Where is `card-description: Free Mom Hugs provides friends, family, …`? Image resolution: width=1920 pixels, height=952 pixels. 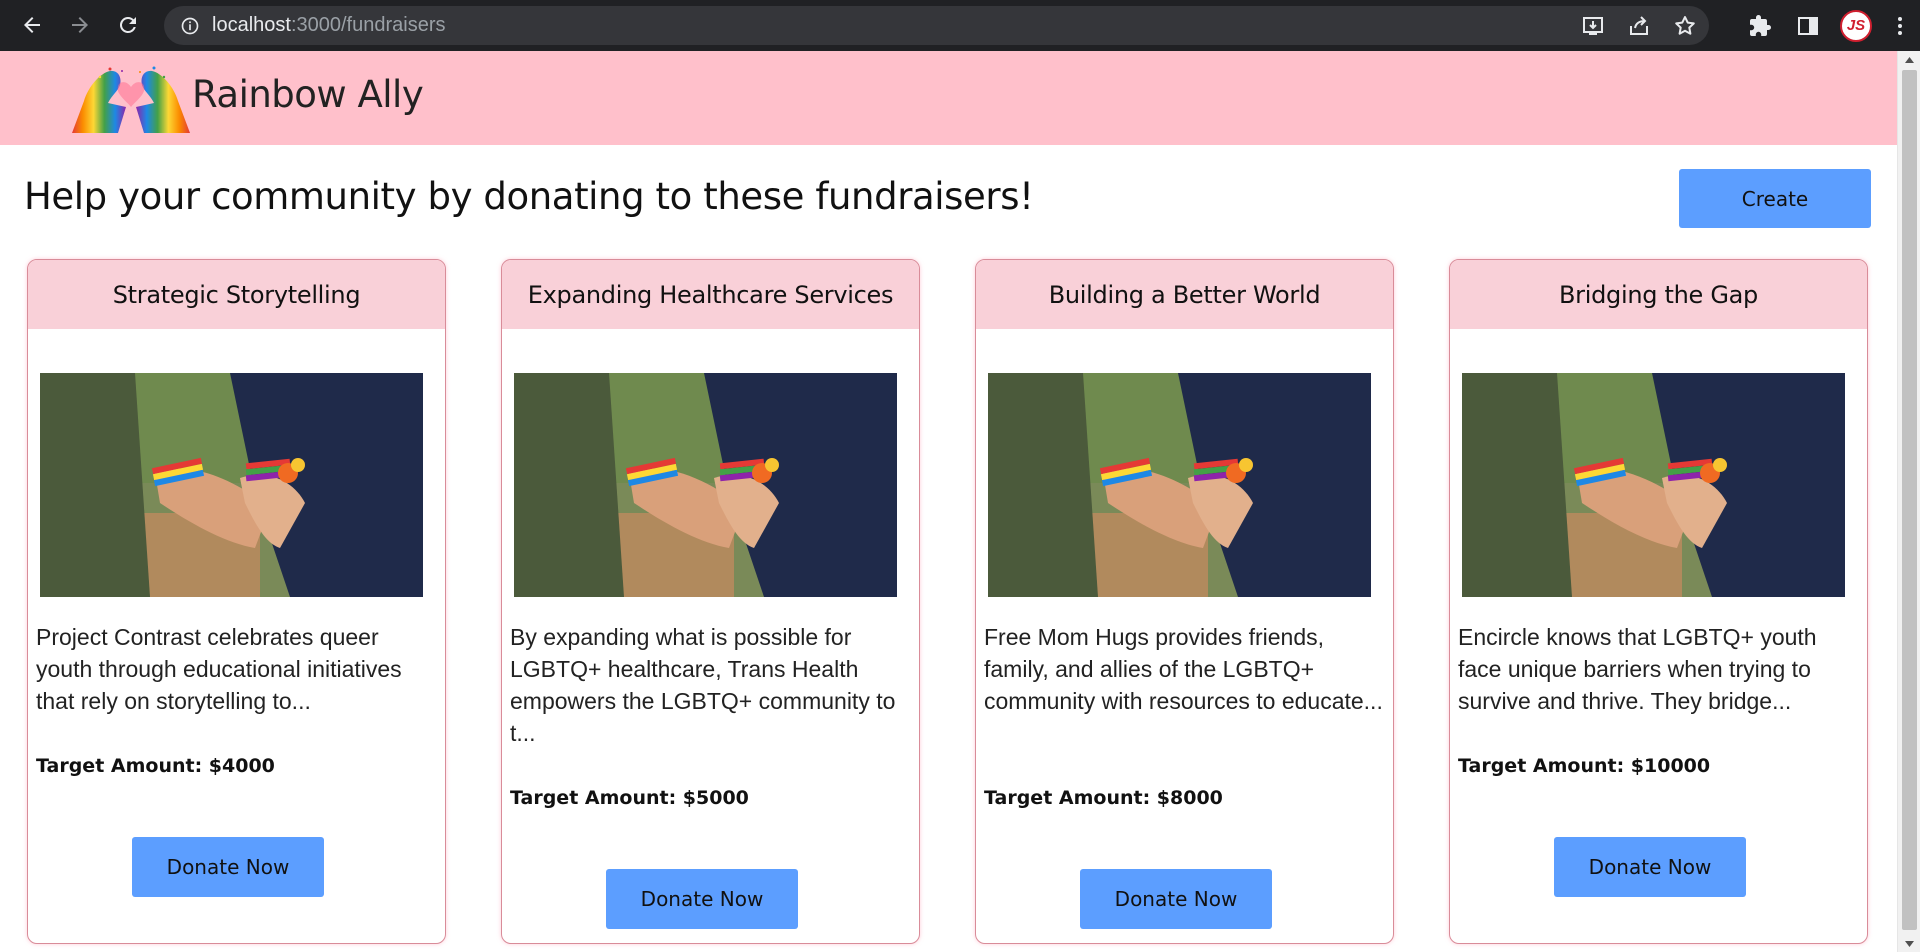 card-description: Free Mom Hugs provides friends, family, … is located at coordinates (1183, 669).